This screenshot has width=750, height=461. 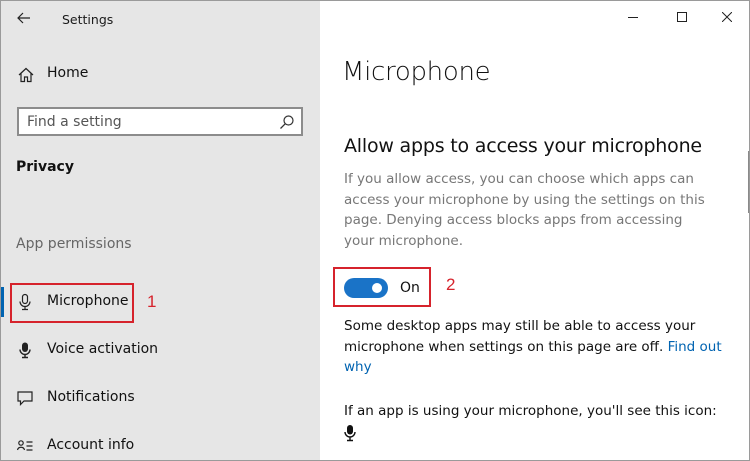 What do you see at coordinates (88, 19) in the screenshot?
I see `app-title: Settings` at bounding box center [88, 19].